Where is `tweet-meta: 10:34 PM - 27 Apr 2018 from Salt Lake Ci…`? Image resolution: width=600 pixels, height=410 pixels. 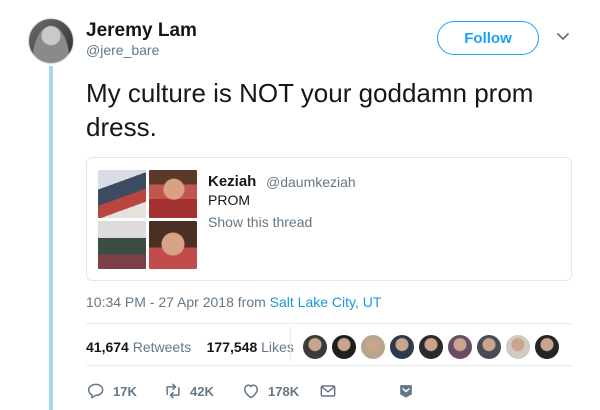
tweet-meta: 10:34 PM - 27 Apr 2018 from Salt Lake Ci… is located at coordinates (233, 302).